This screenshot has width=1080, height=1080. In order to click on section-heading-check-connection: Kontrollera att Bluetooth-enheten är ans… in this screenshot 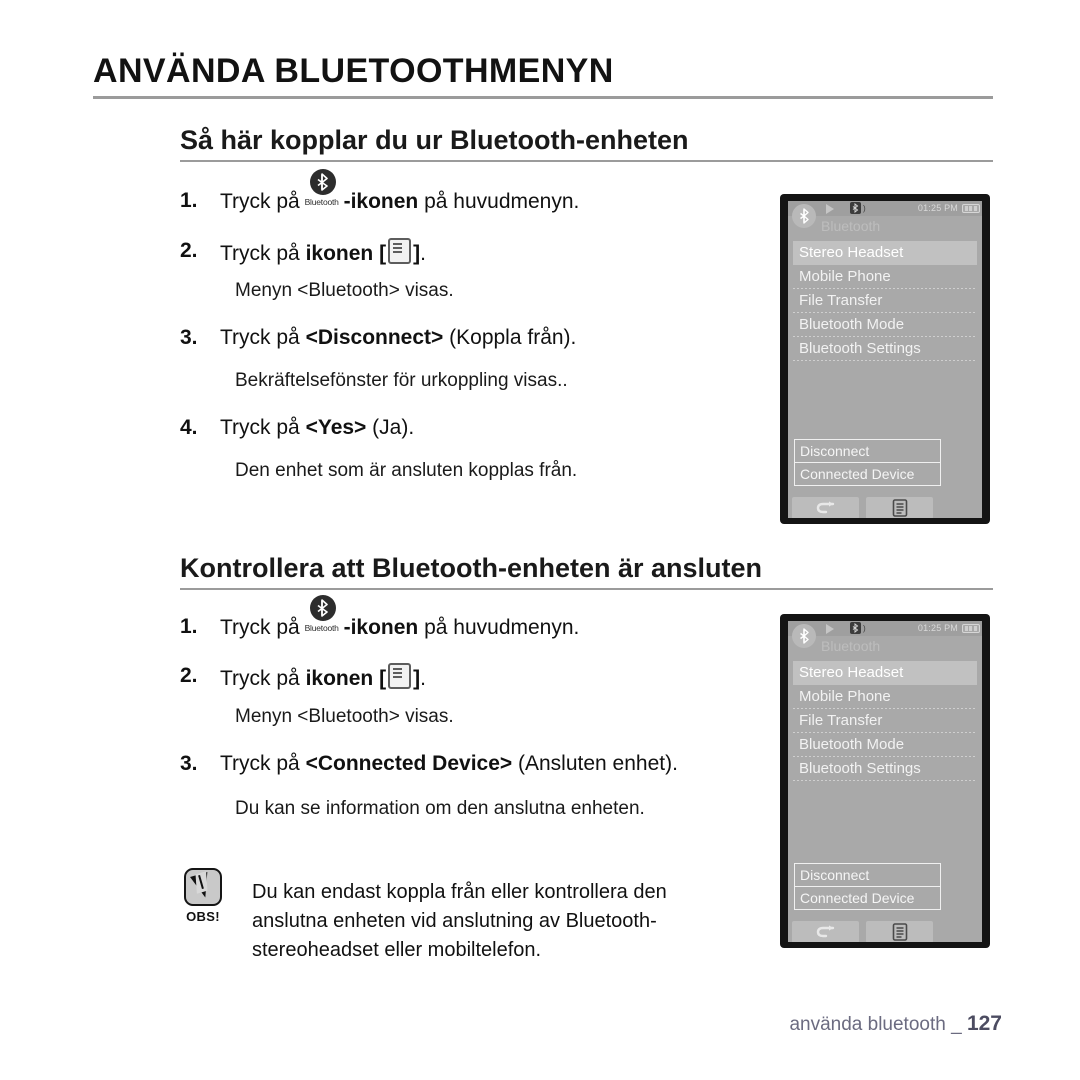, I will do `click(471, 568)`.